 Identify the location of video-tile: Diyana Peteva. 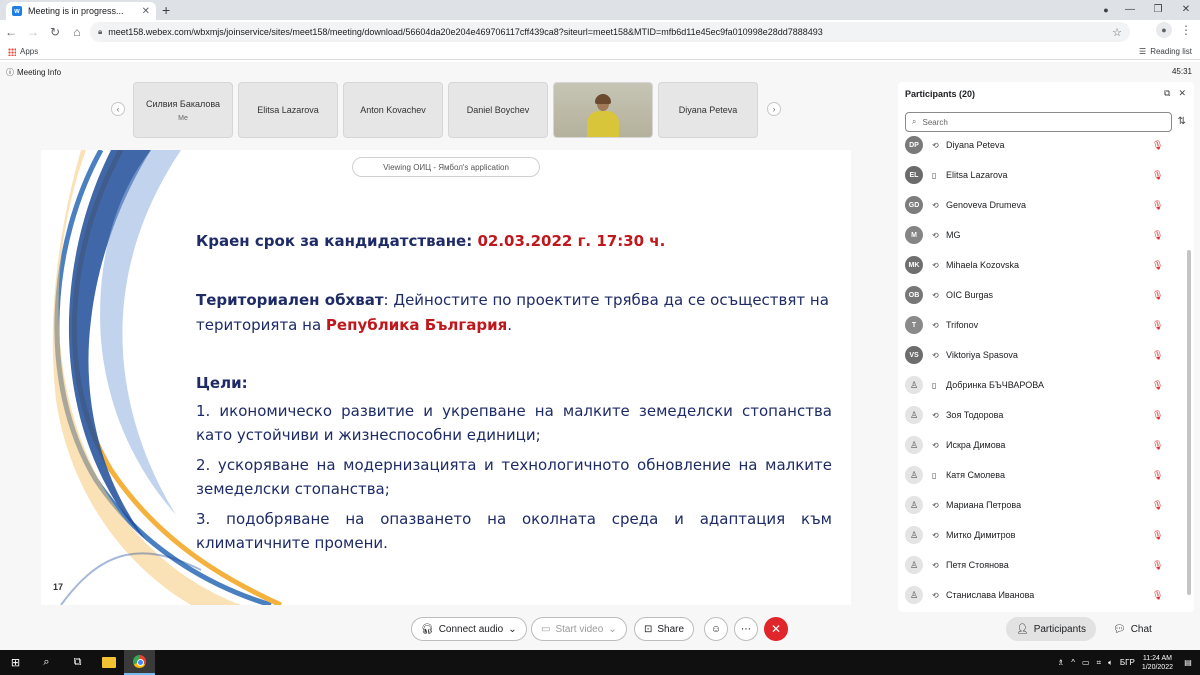
(708, 110).